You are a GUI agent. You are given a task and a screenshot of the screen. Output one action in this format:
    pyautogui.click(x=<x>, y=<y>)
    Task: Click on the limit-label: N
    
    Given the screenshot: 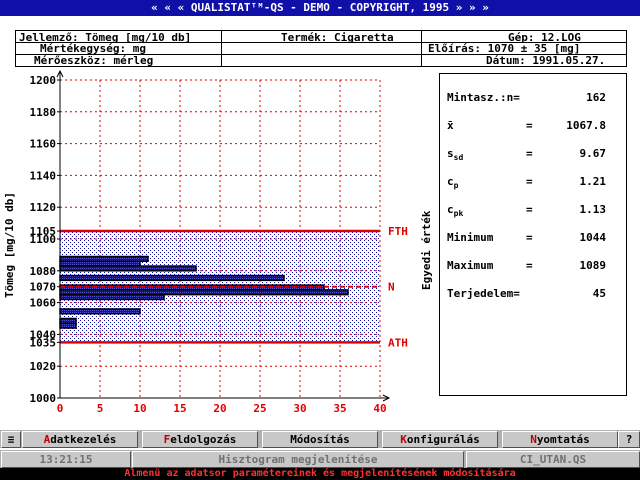 What is the action you would take?
    pyautogui.click(x=391, y=287)
    